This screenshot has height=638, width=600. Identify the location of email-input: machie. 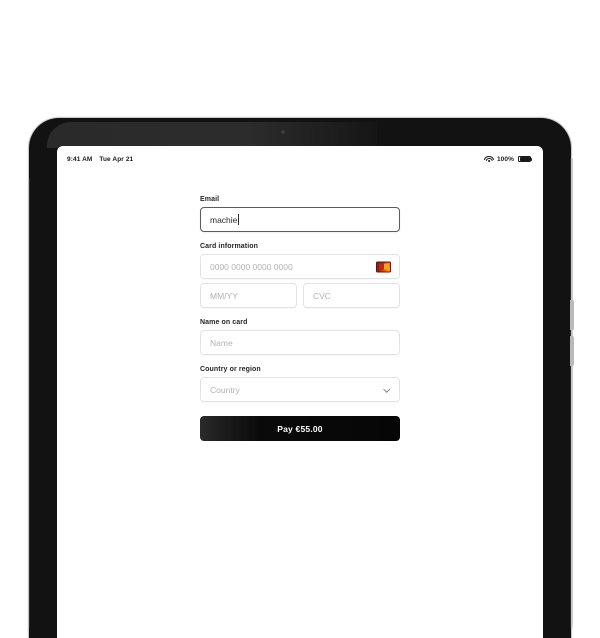
(300, 219).